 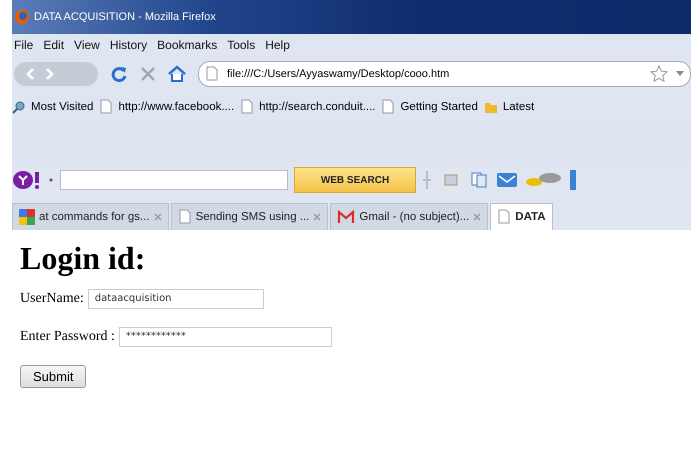 What do you see at coordinates (346, 217) in the screenshot?
I see `gmail-m-icon` at bounding box center [346, 217].